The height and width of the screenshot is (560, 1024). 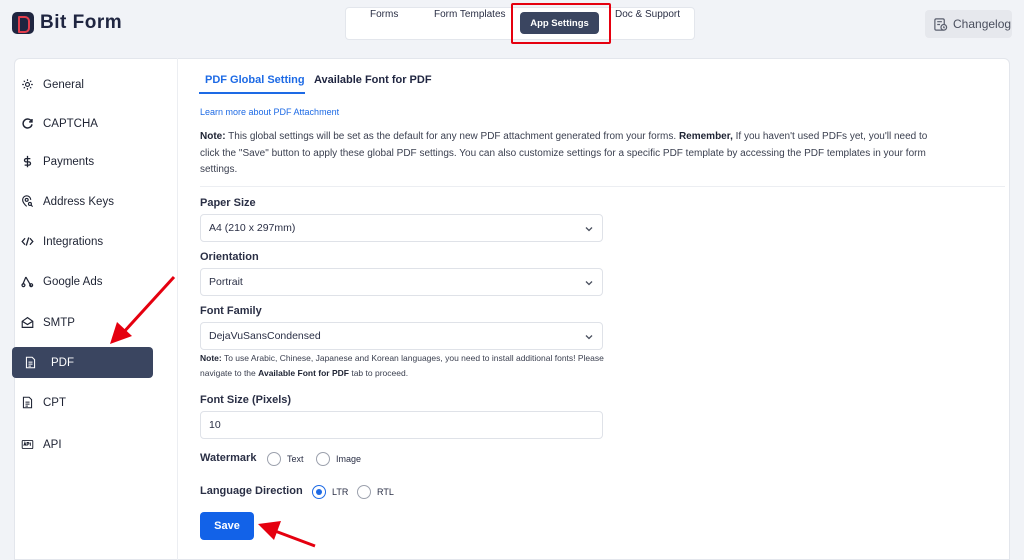 I want to click on orientation-value: Portrait, so click(x=226, y=282).